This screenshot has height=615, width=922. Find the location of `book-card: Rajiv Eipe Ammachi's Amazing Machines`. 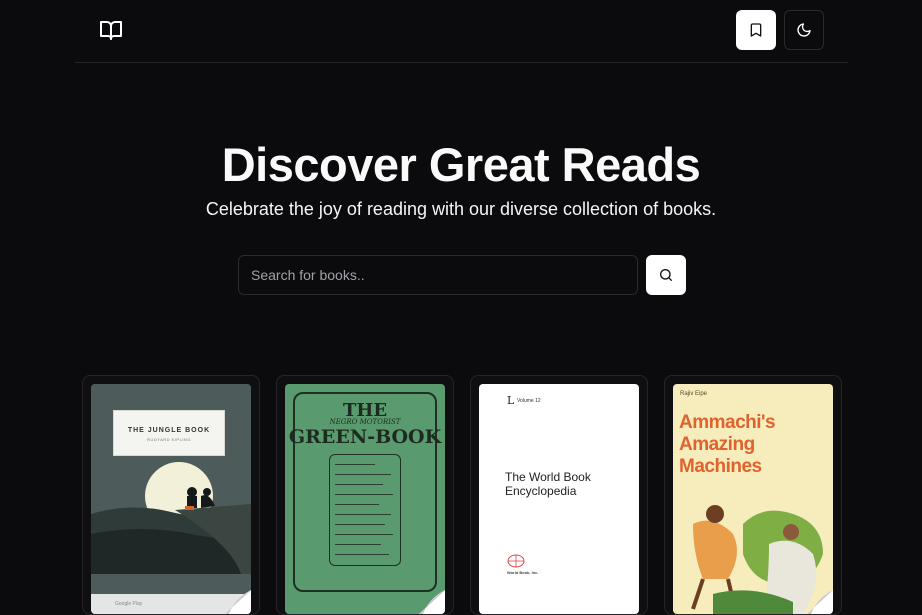

book-card: Rajiv Eipe Ammachi's Amazing Machines is located at coordinates (753, 495).